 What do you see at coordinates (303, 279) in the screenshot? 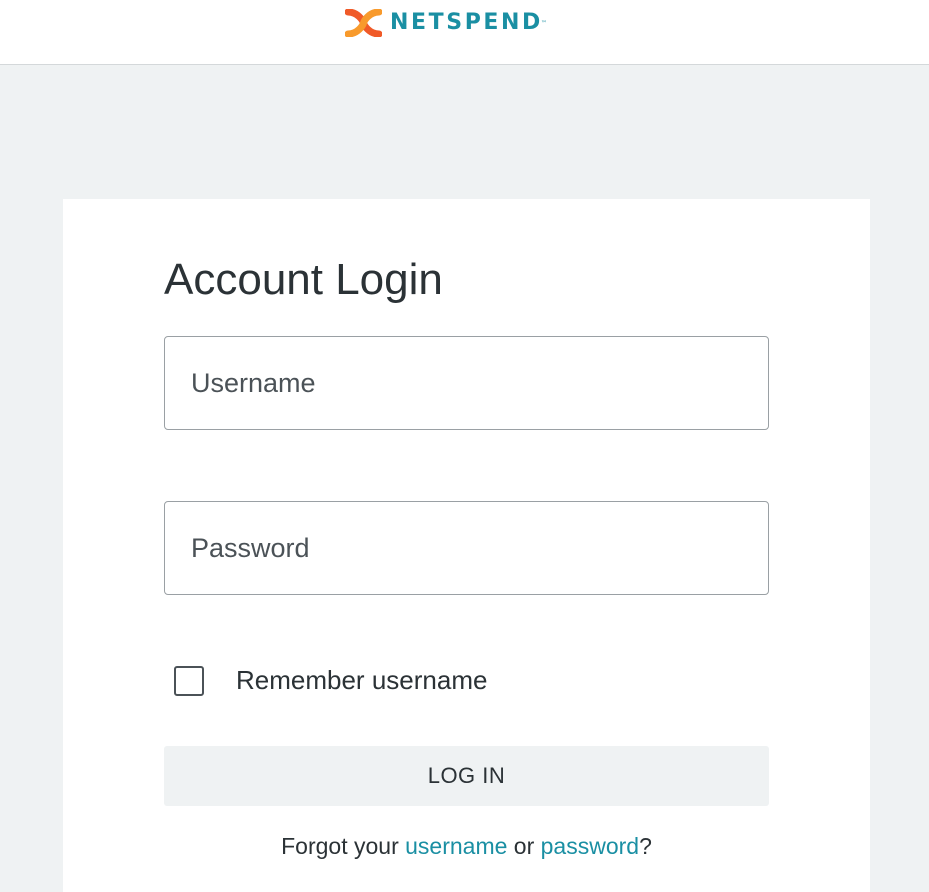
I see `page-title: Account Login` at bounding box center [303, 279].